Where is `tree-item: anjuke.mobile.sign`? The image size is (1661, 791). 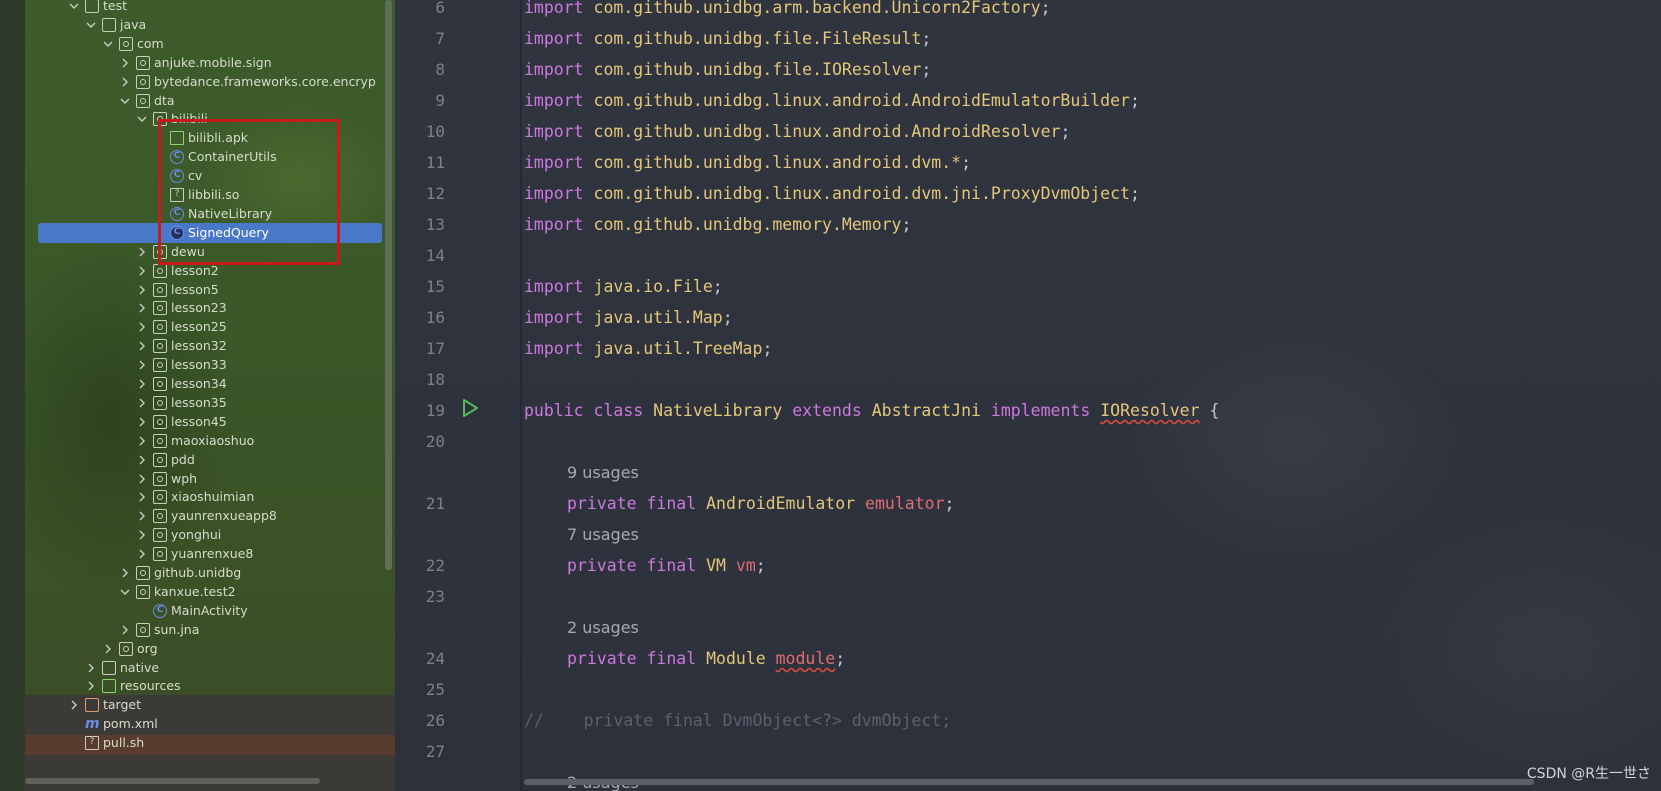
tree-item: anjuke.mobile.sign is located at coordinates (205, 63).